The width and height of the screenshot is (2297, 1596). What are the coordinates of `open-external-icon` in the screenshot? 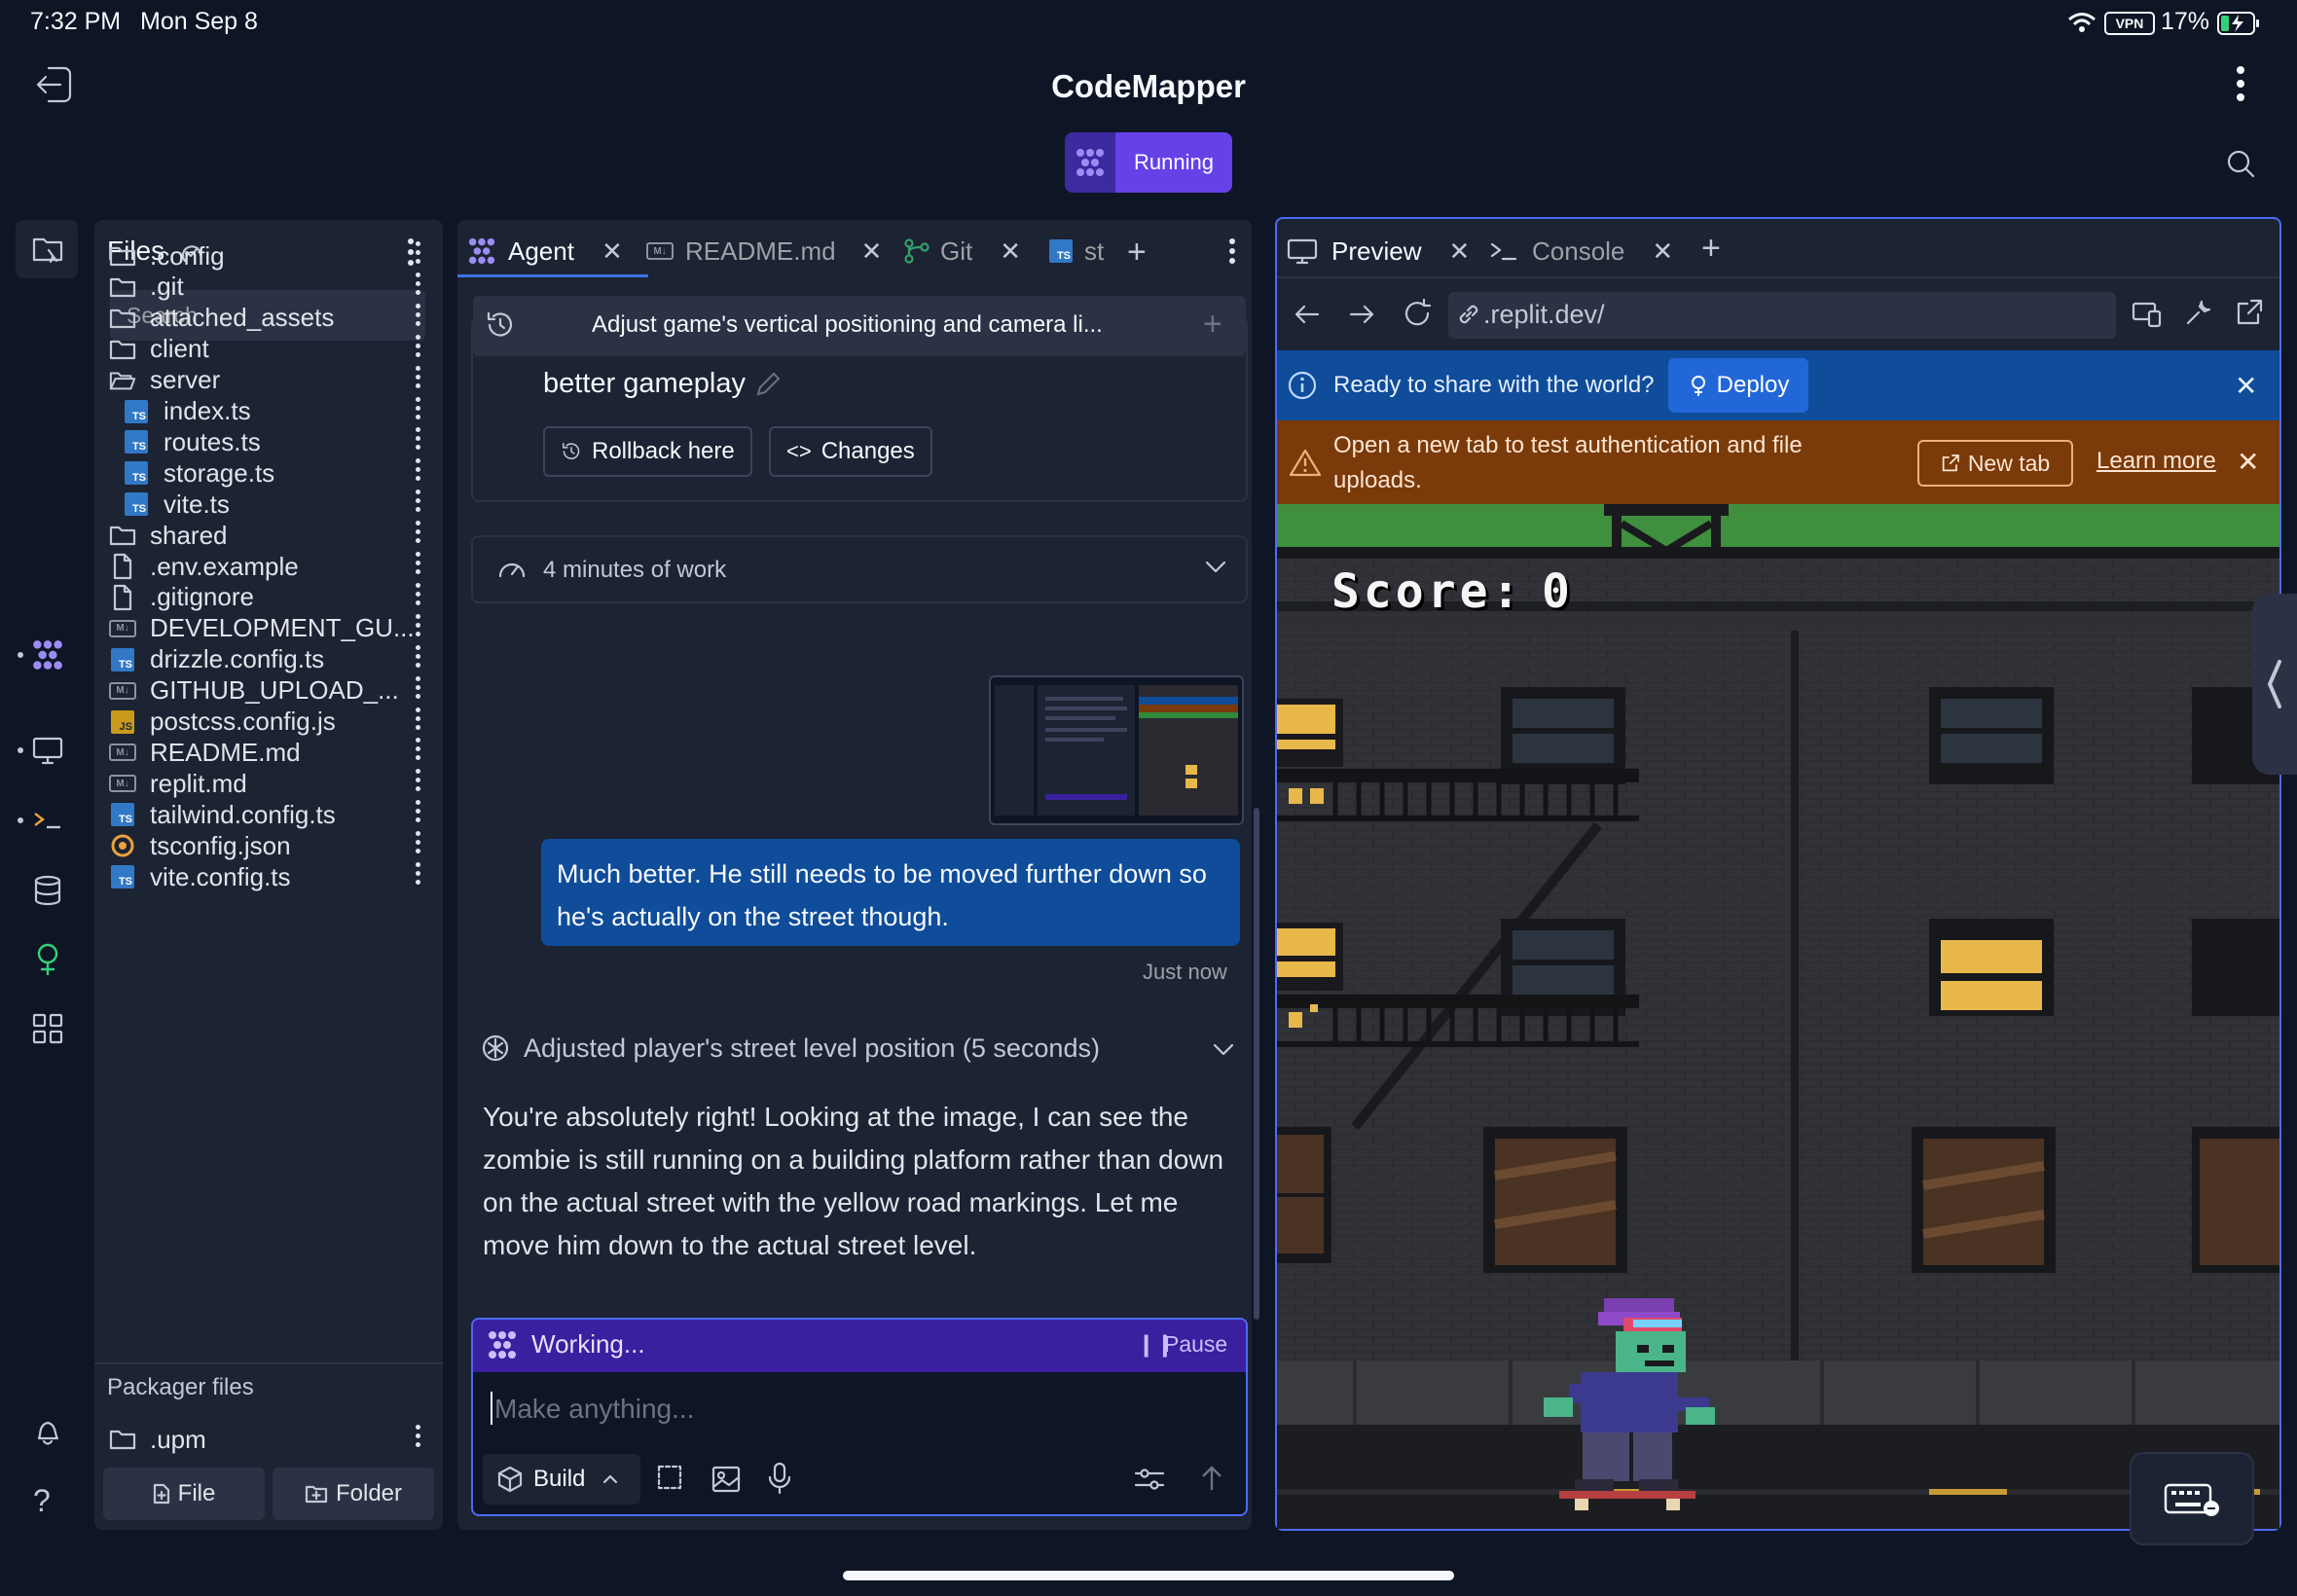 It's located at (2250, 312).